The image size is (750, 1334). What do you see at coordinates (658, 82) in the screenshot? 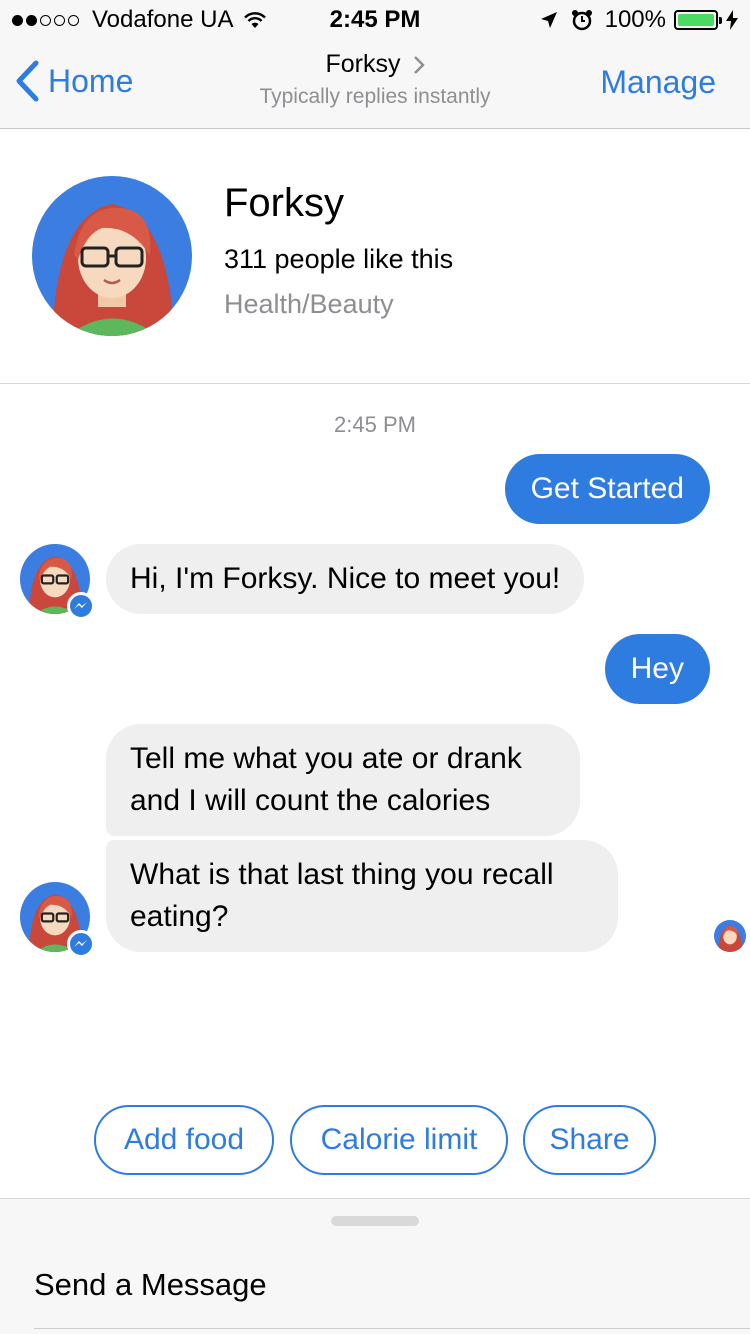
I see `manage-button: Manage` at bounding box center [658, 82].